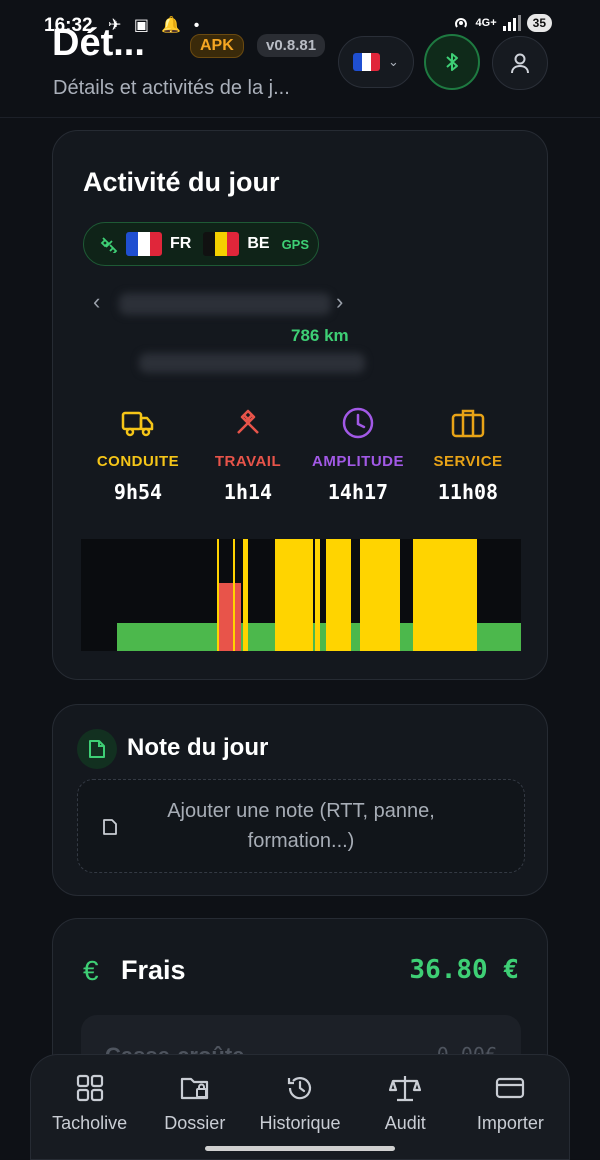 This screenshot has height=1160, width=600. What do you see at coordinates (248, 461) in the screenshot?
I see `stat-label: TRAVAIL` at bounding box center [248, 461].